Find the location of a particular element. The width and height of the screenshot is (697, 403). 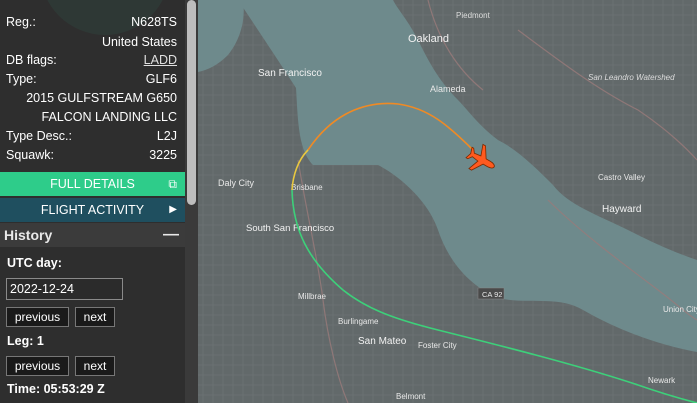

sidebar-scrollbar is located at coordinates (191, 201).